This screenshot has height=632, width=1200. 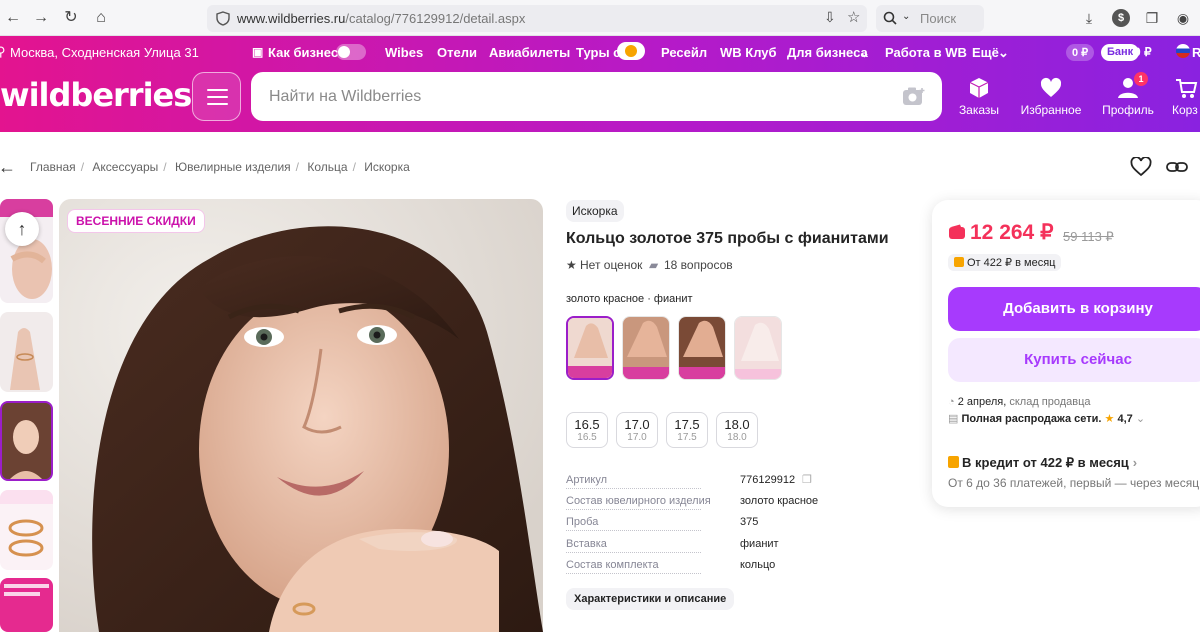 I want to click on nav-link-flights: Авиабилеты, so click(x=529, y=52).